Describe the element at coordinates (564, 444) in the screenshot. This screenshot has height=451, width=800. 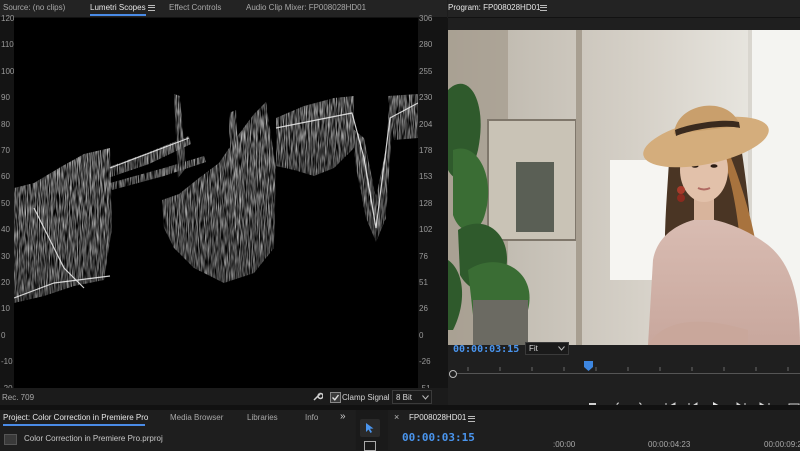
I see `ruler-label-0: :00:00` at that location.